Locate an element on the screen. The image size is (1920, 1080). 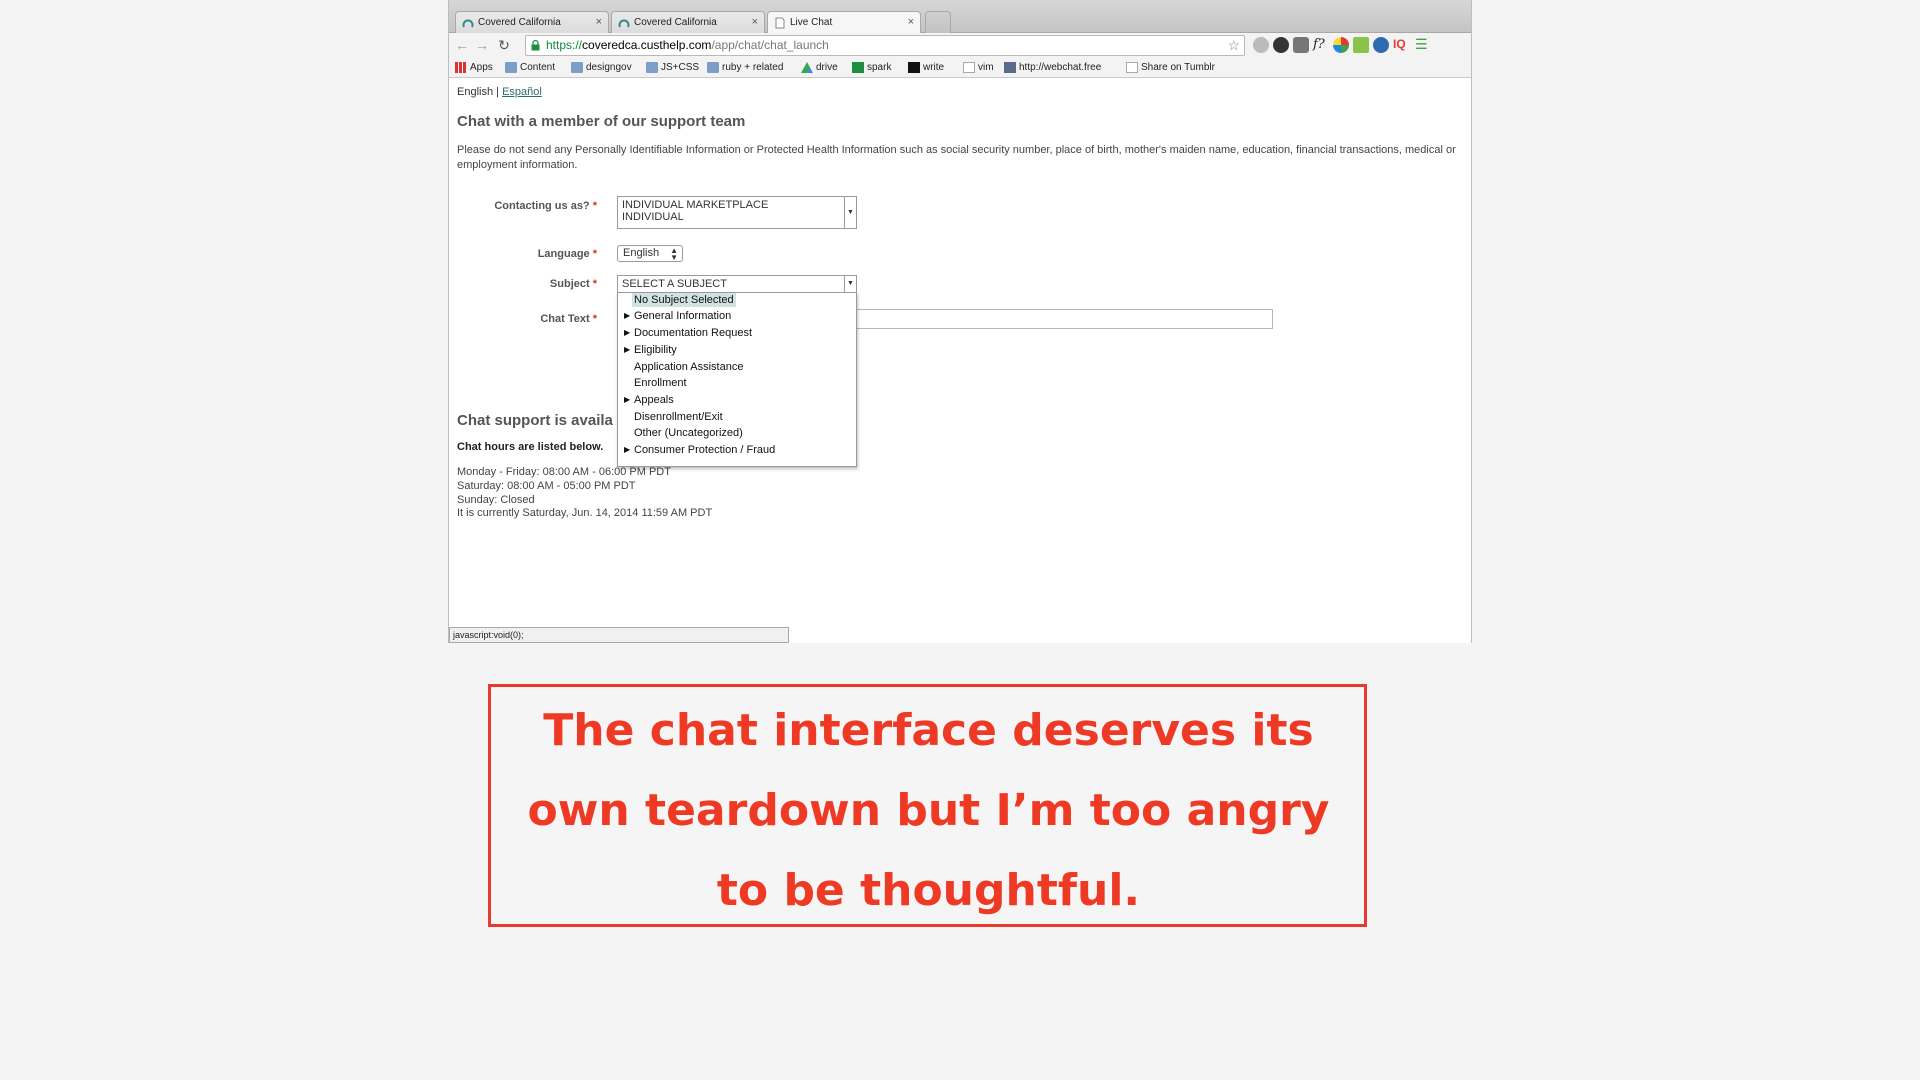
hours-saturday: Saturday: 08:00 AM - 05:00 PM PDT is located at coordinates (546, 486).